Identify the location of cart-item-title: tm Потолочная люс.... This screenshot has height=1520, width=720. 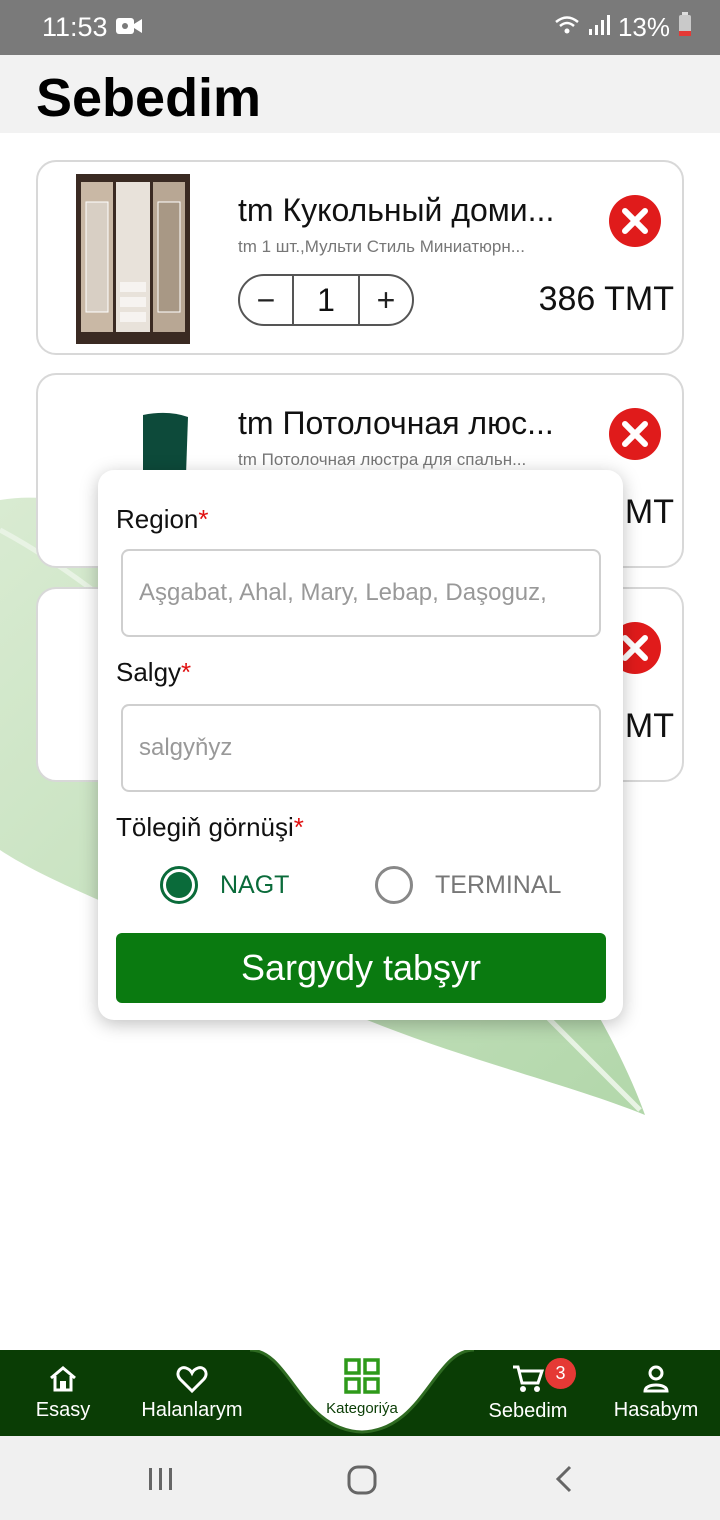
(396, 423).